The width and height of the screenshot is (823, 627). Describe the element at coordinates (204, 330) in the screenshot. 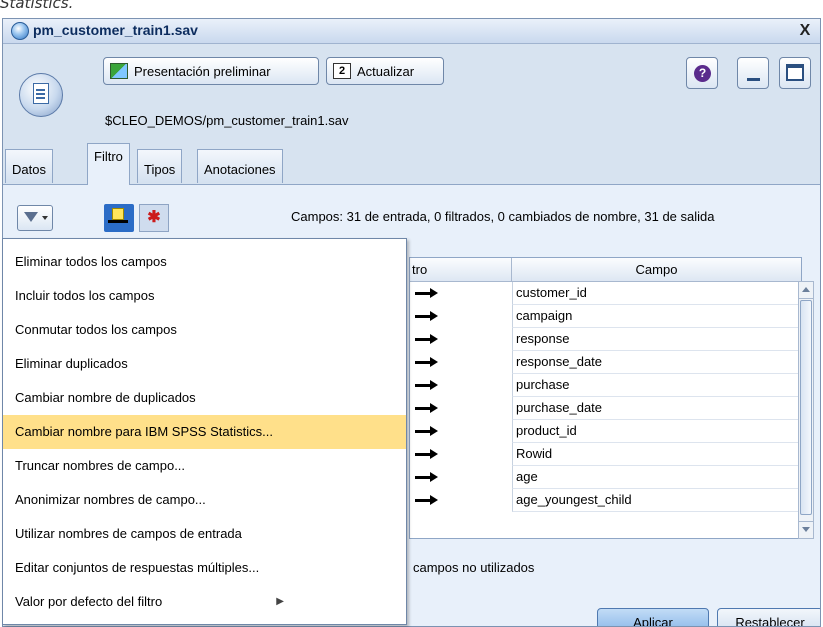

I see `menu-item-toggle-all: Conmutar todos los campos` at that location.